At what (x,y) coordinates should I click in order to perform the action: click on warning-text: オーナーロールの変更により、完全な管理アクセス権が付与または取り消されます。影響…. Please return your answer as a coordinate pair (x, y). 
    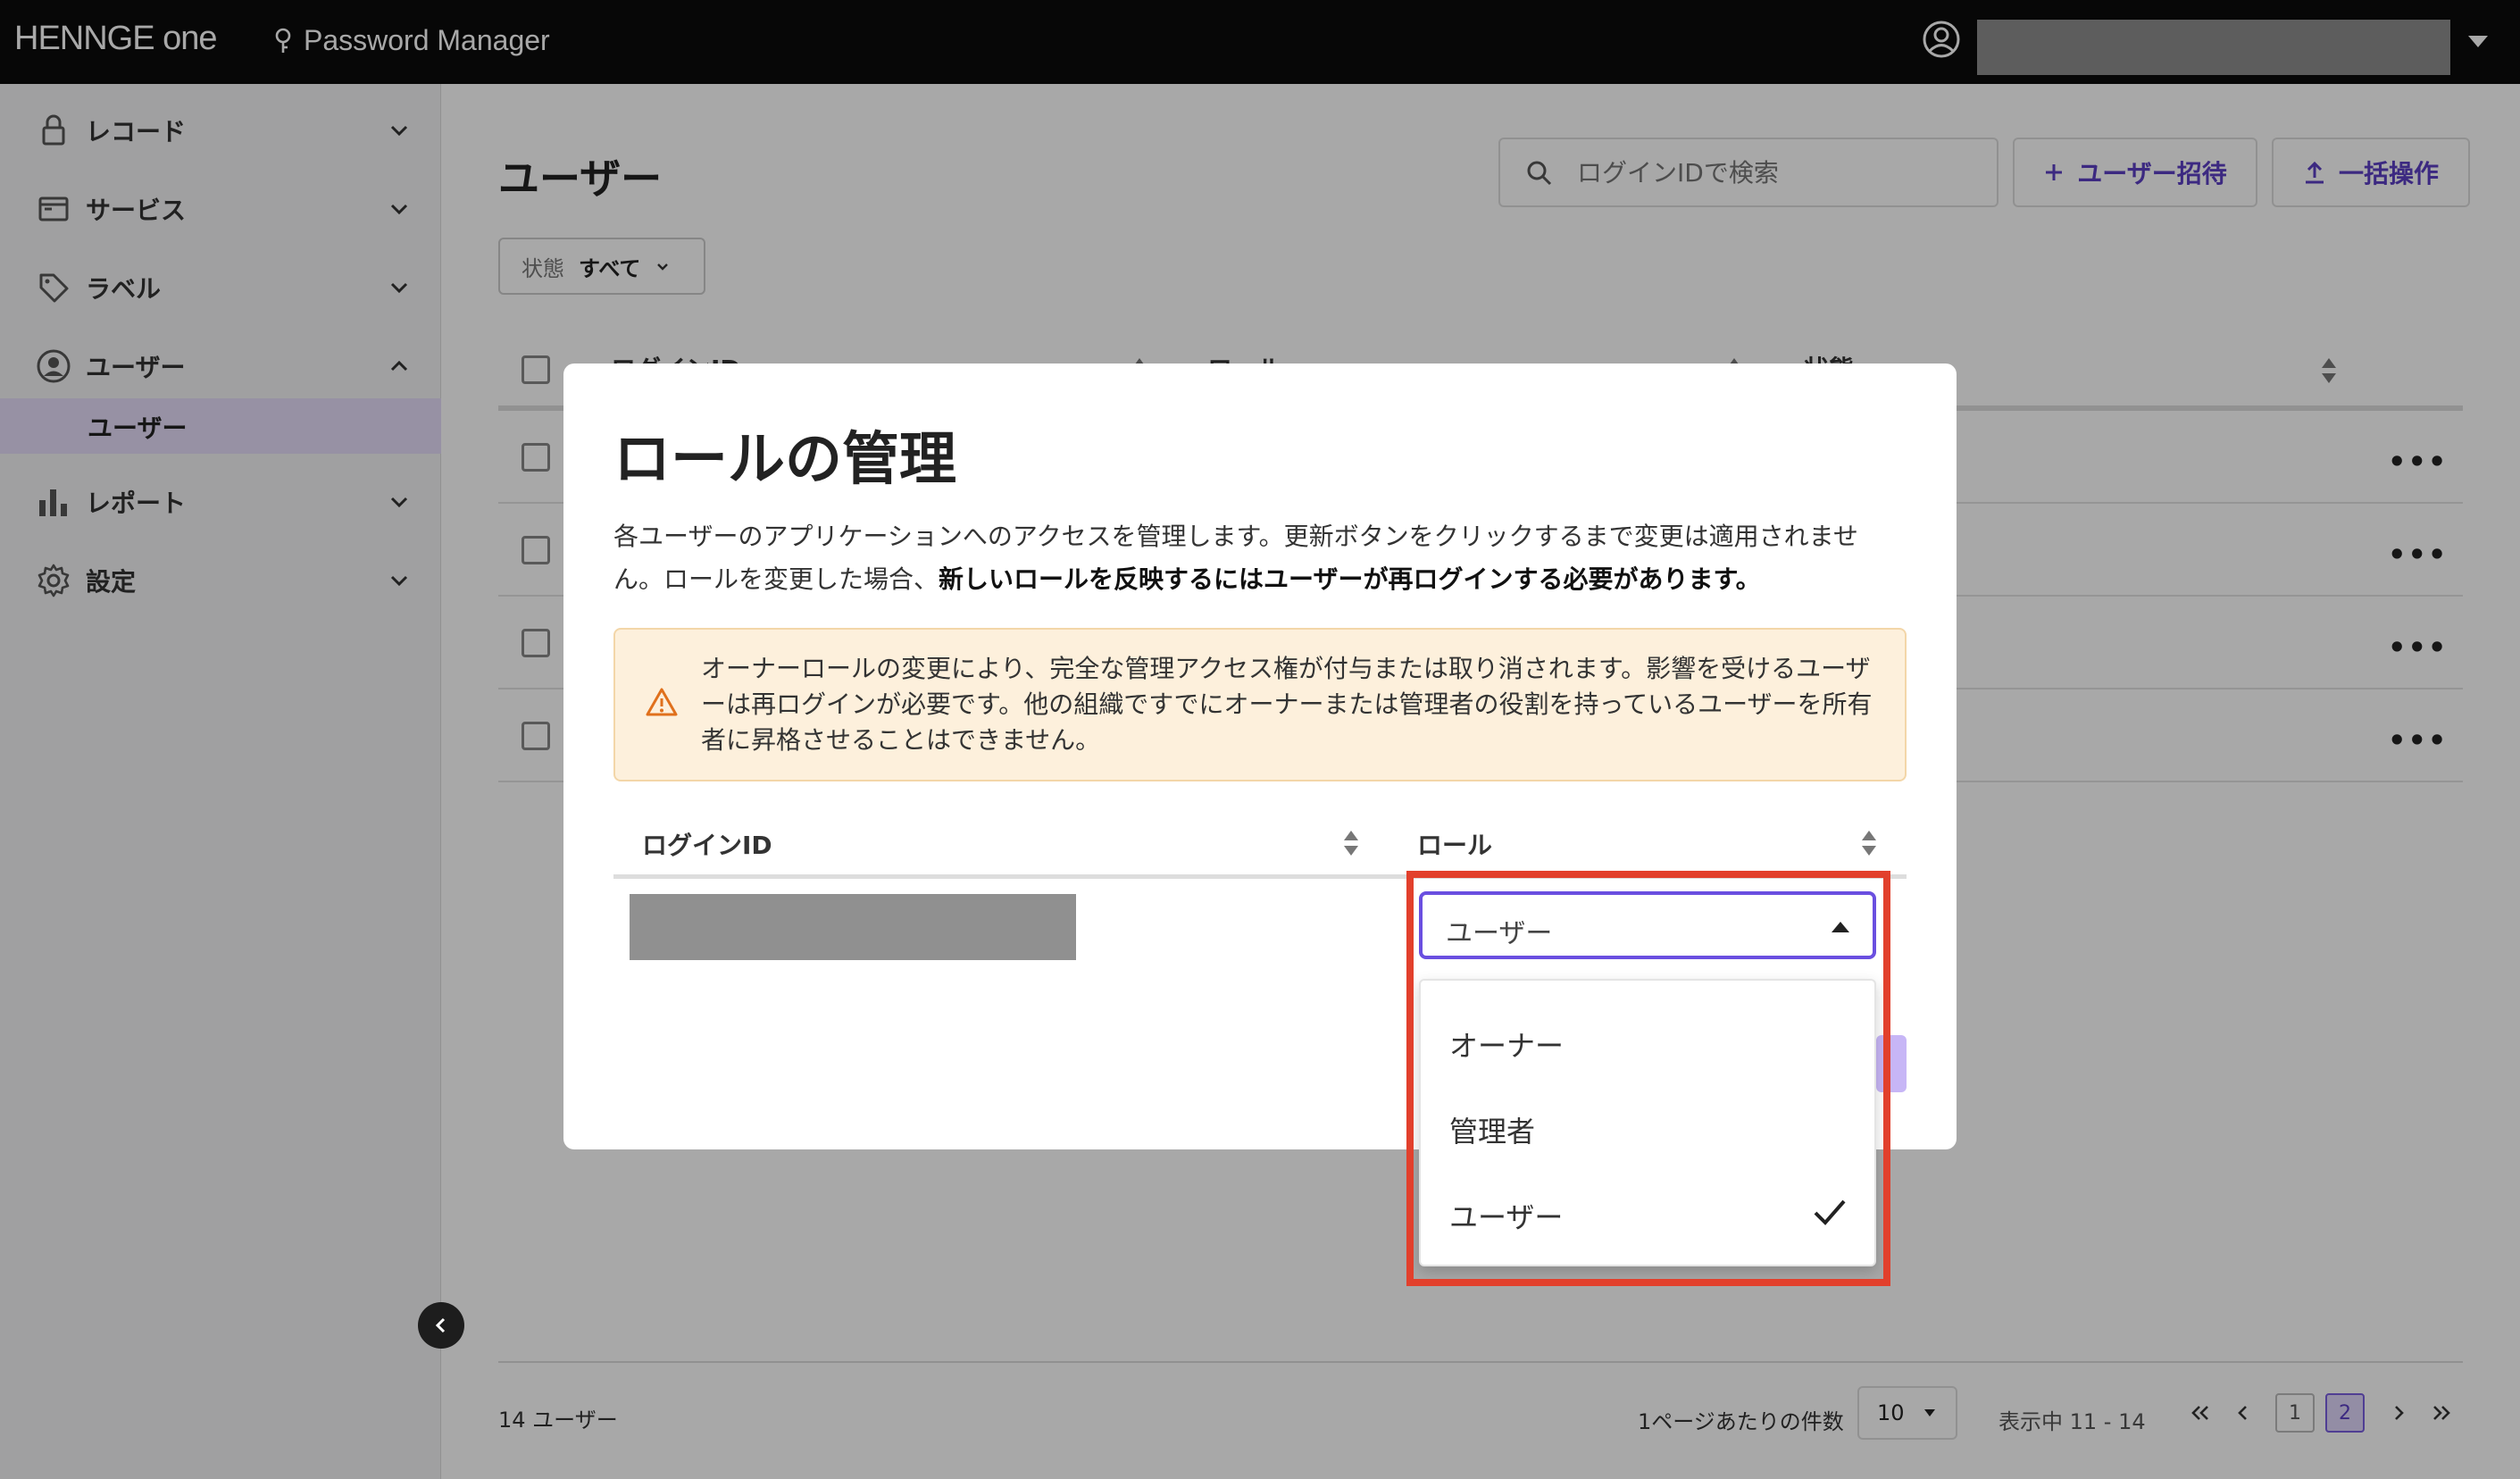
    Looking at the image, I should click on (1287, 704).